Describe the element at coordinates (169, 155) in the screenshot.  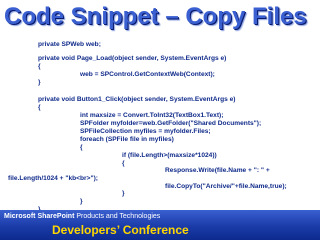
I see `code-line: if (file.Length>(maxsize*1024))` at that location.